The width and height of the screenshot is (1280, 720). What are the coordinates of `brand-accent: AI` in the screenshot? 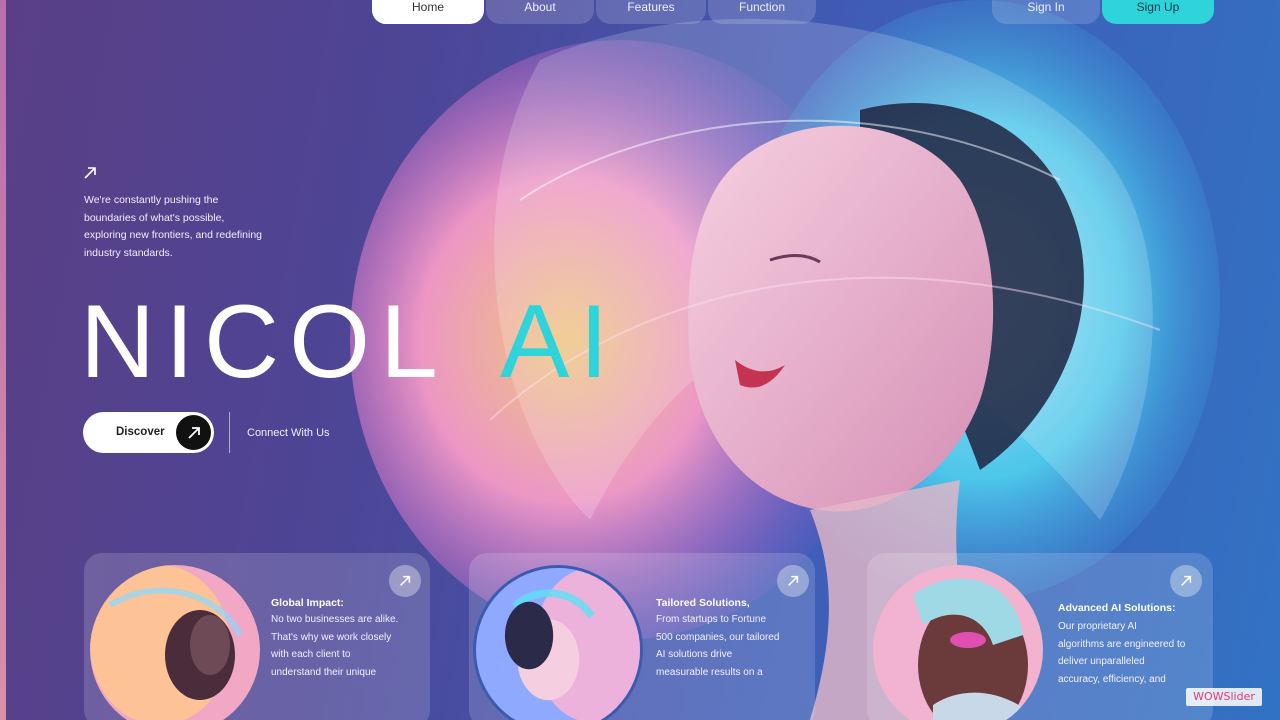 It's located at (559, 335).